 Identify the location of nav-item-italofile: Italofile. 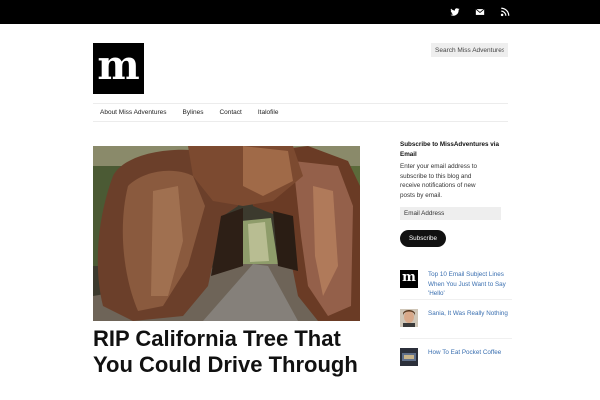
(269, 112).